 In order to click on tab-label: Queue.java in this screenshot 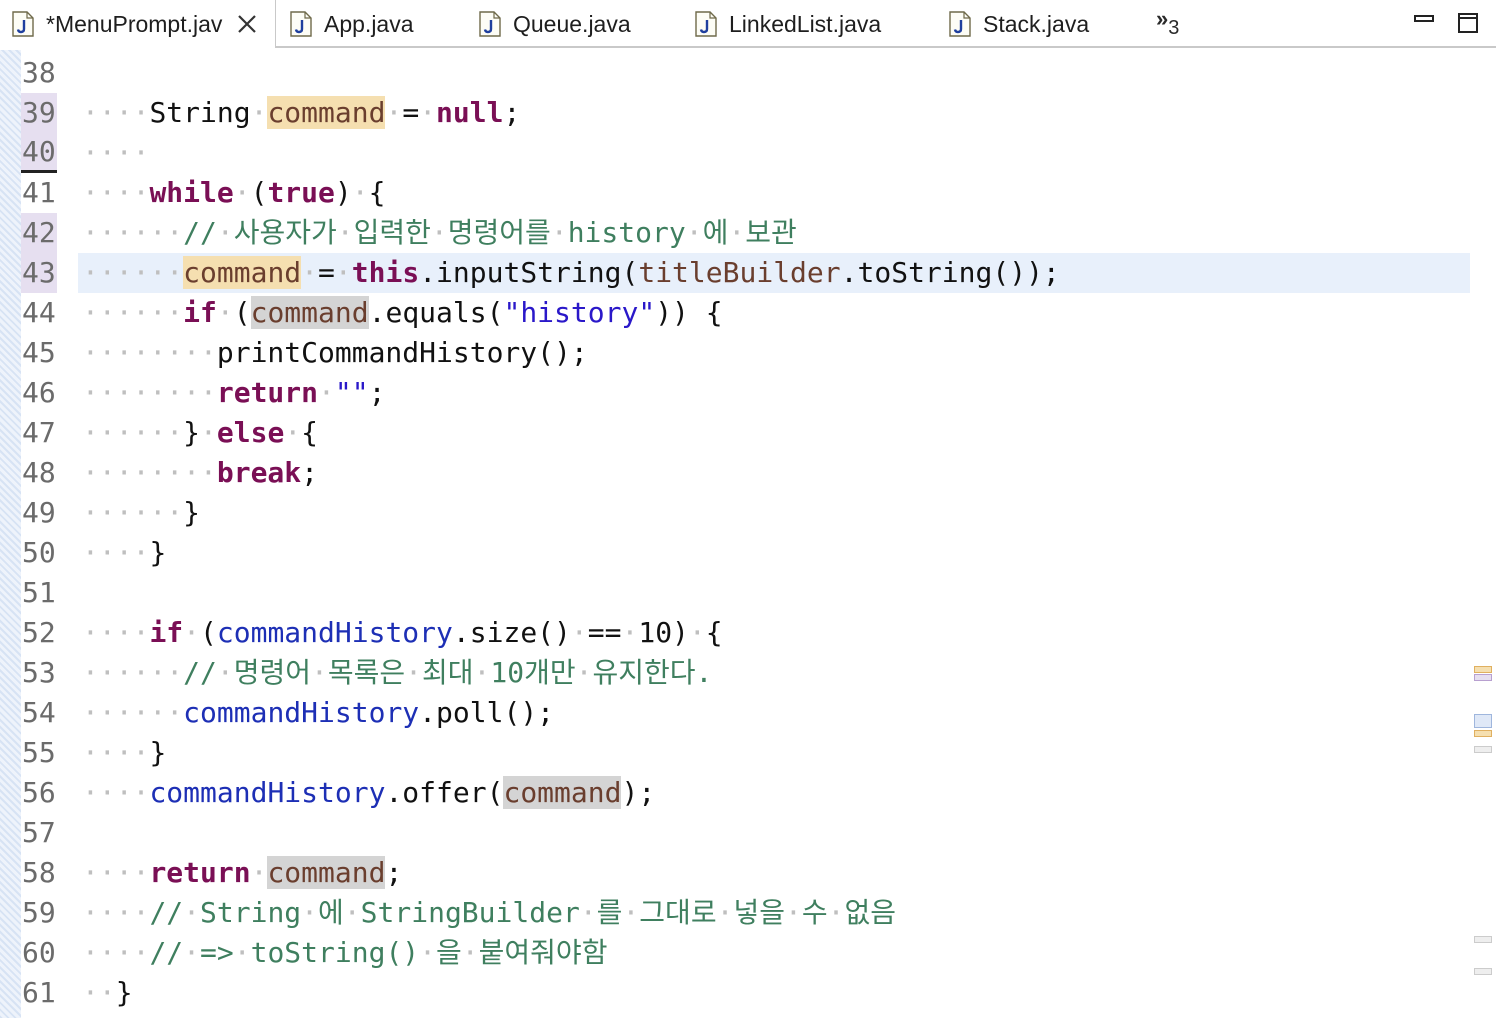, I will do `click(572, 23)`.